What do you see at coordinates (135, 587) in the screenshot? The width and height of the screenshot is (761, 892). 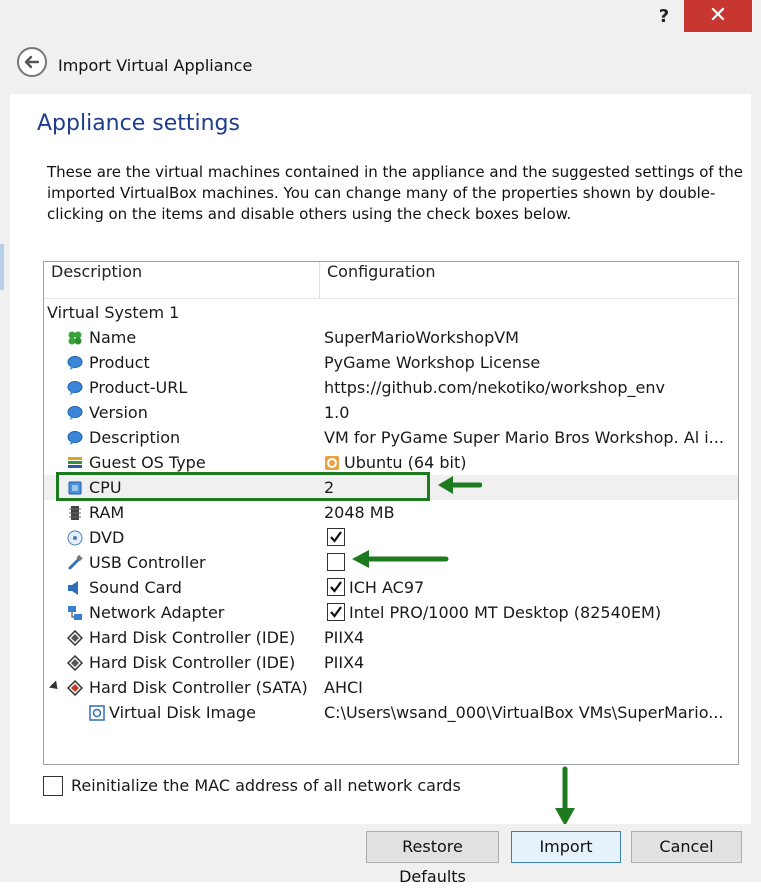 I see `row-label: Sound Card` at bounding box center [135, 587].